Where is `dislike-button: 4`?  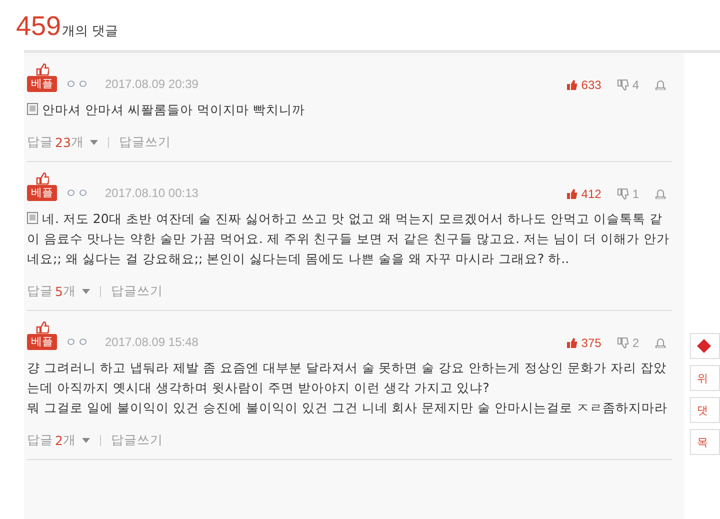 dislike-button: 4 is located at coordinates (628, 85).